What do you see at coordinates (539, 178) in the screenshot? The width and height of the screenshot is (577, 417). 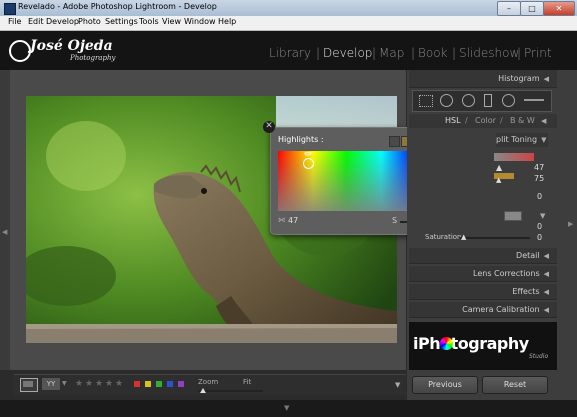 I see `highlights-sat-value: 75` at bounding box center [539, 178].